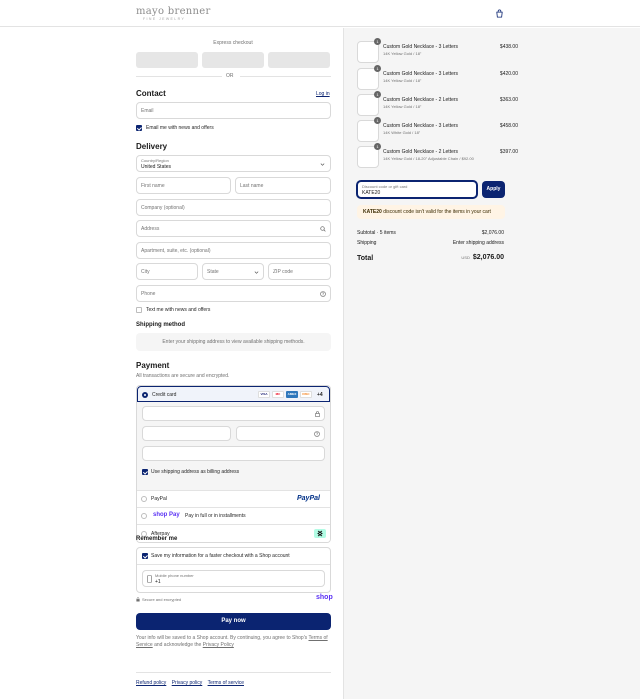 The height and width of the screenshot is (699, 640). What do you see at coordinates (233, 498) in the screenshot?
I see `paypal-option: PayPal PayPal` at bounding box center [233, 498].